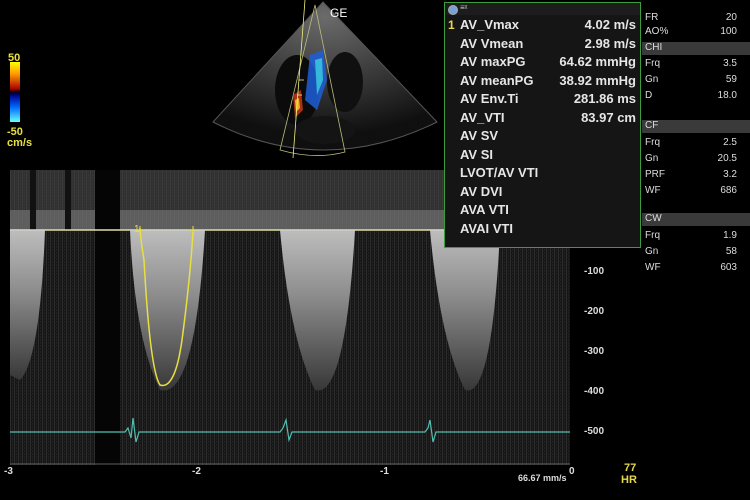 This screenshot has height=500, width=750. What do you see at coordinates (691, 31) in the screenshot?
I see `param-row-ao: AO% 100` at bounding box center [691, 31].